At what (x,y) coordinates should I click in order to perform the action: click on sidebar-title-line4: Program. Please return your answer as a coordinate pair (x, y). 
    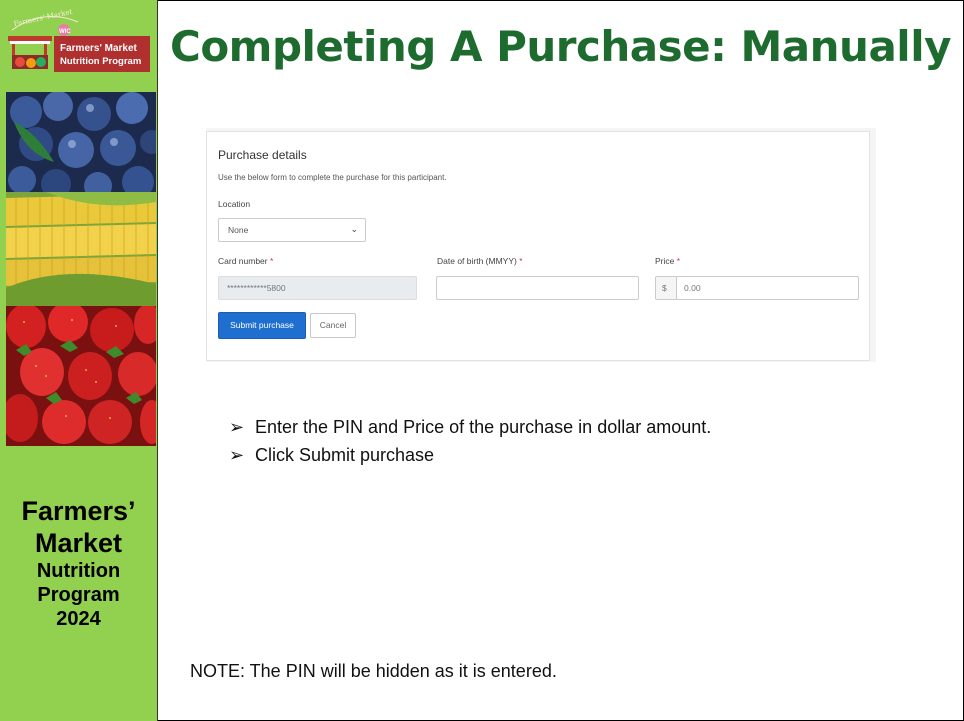
    Looking at the image, I should click on (78, 595).